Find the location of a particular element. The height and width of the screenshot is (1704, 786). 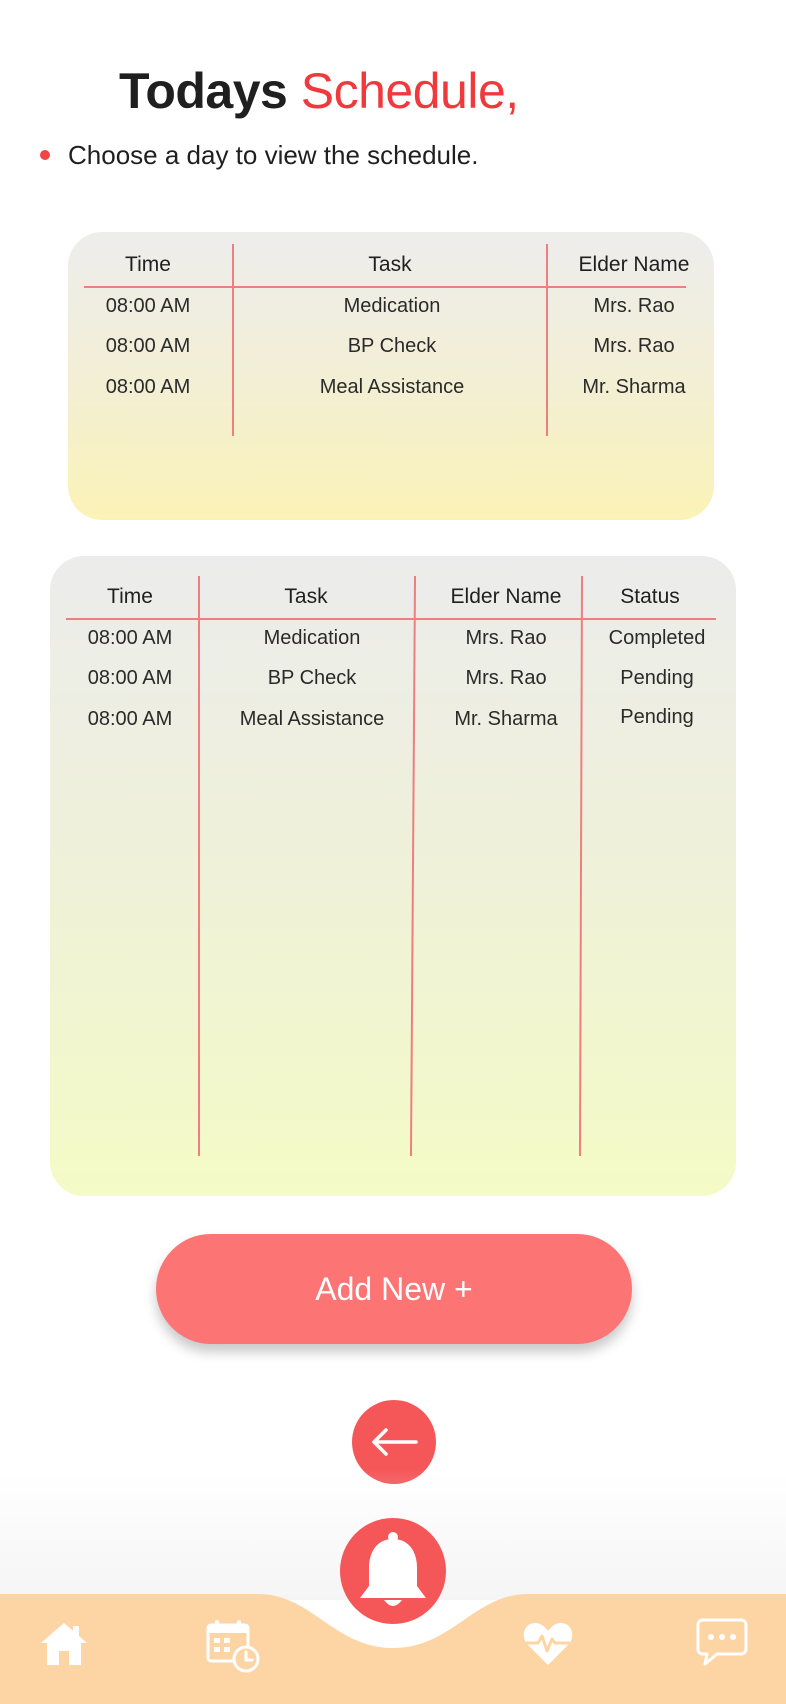

nav-chat is located at coordinates (722, 1642).